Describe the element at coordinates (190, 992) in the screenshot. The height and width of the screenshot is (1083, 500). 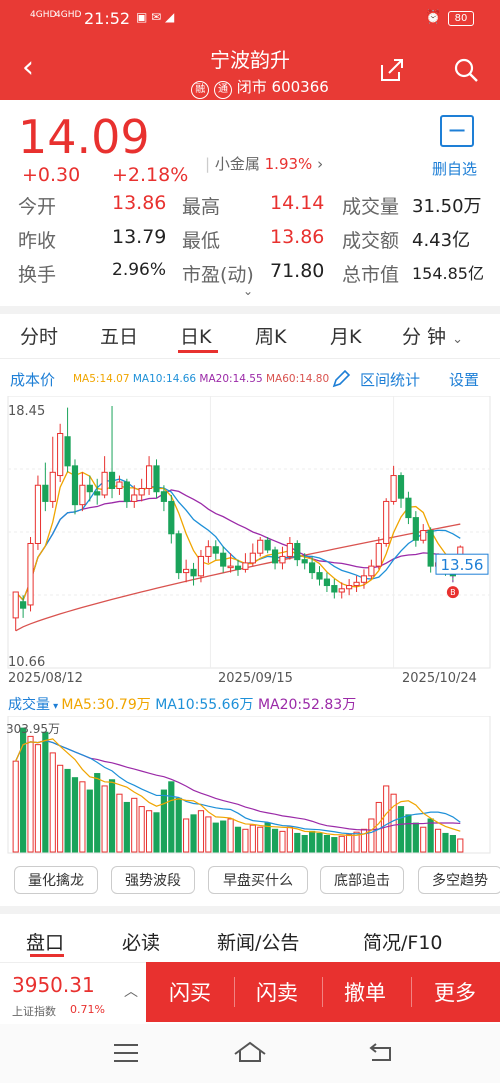
I see `quick-buy-button: 闪买` at that location.